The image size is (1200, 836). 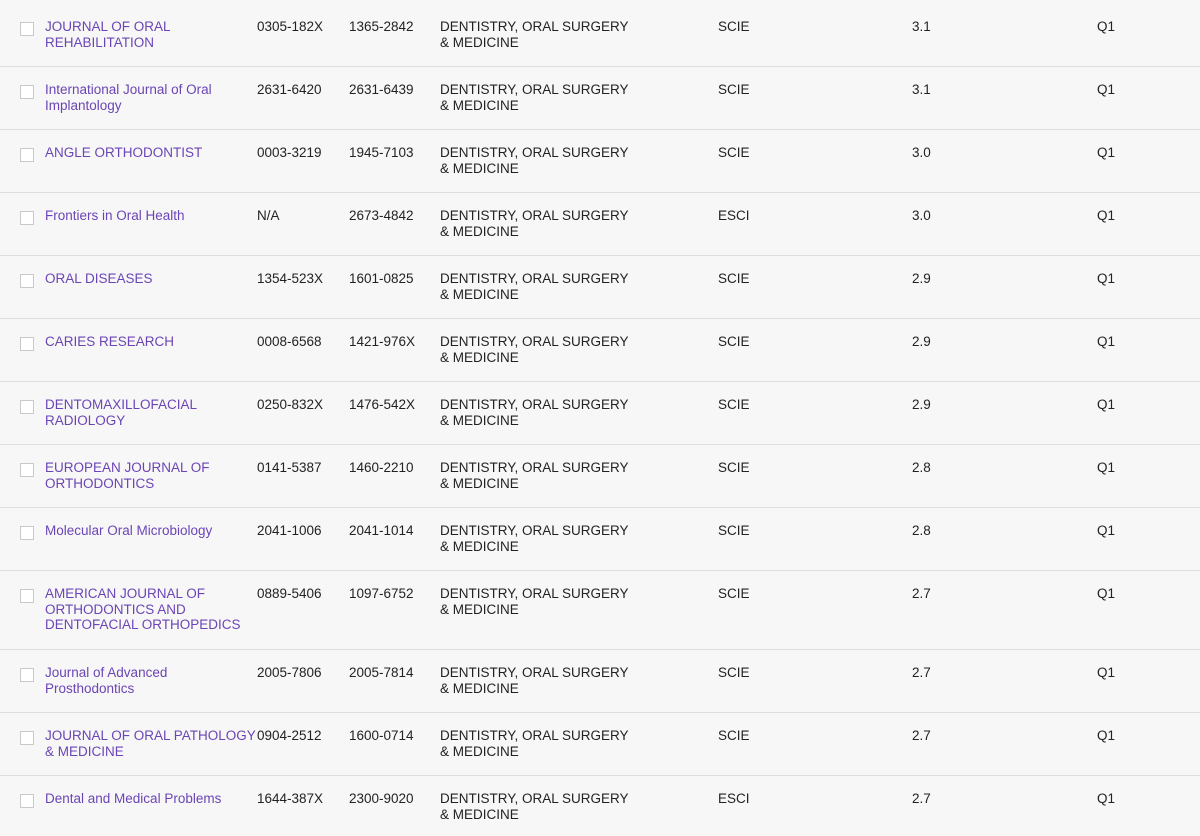 What do you see at coordinates (381, 672) in the screenshot?
I see `eissn-cell: 2005-7814` at bounding box center [381, 672].